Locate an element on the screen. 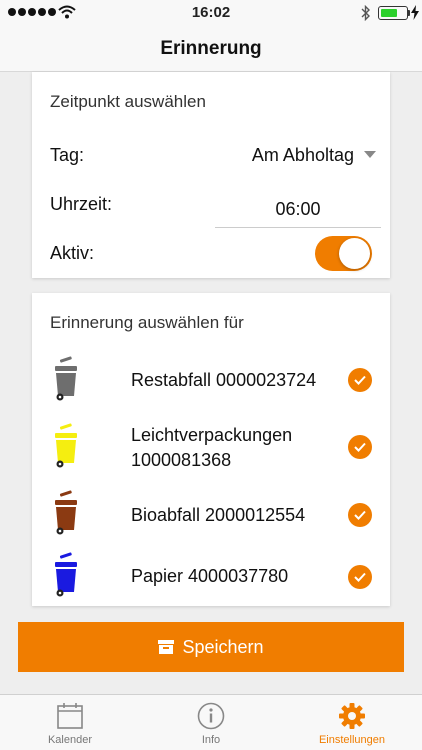 The width and height of the screenshot is (422, 750). save-button-label: Speichern is located at coordinates (223, 646).